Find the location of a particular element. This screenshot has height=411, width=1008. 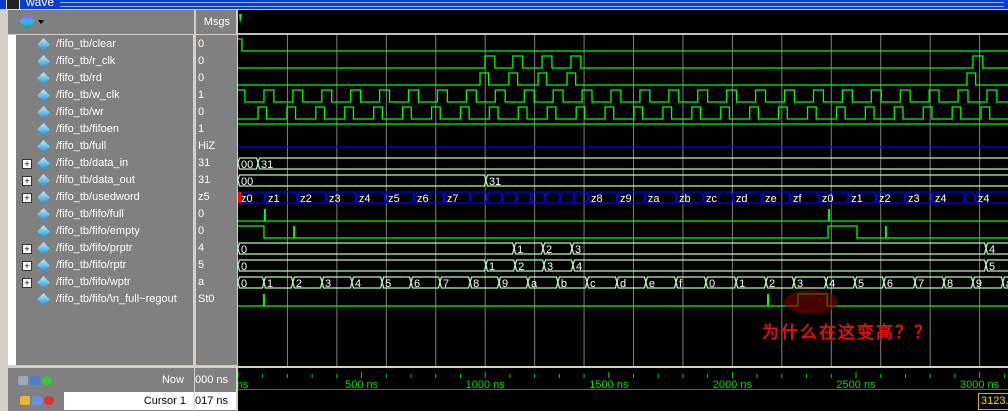

bus-value: 31 is located at coordinates (495, 182).